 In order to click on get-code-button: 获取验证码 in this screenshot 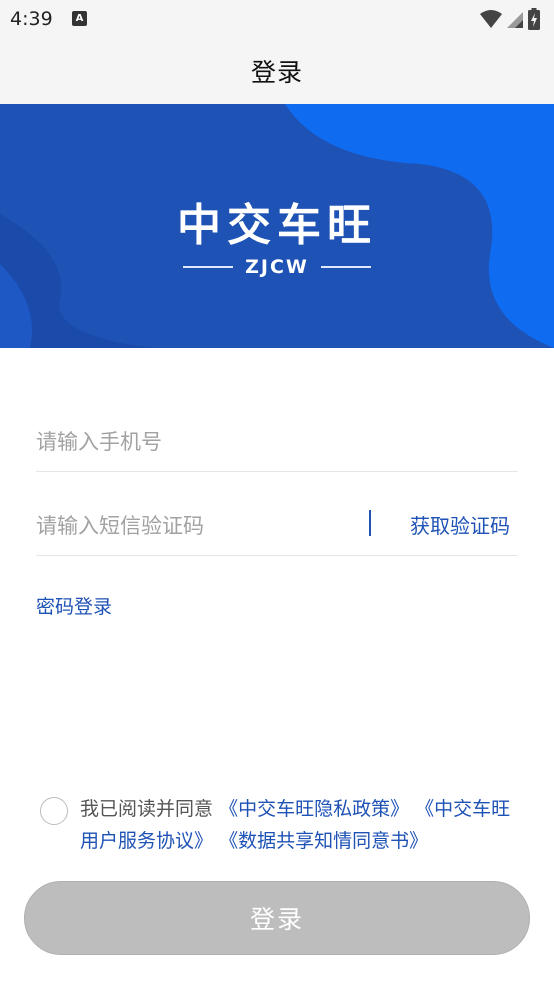, I will do `click(460, 524)`.